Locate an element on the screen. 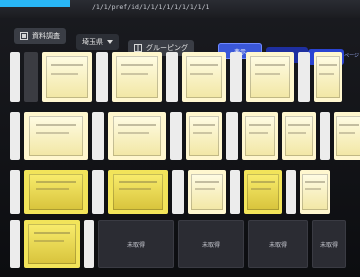 Image resolution: width=360 pixels, height=277 pixels. address-accent is located at coordinates (35, 3).